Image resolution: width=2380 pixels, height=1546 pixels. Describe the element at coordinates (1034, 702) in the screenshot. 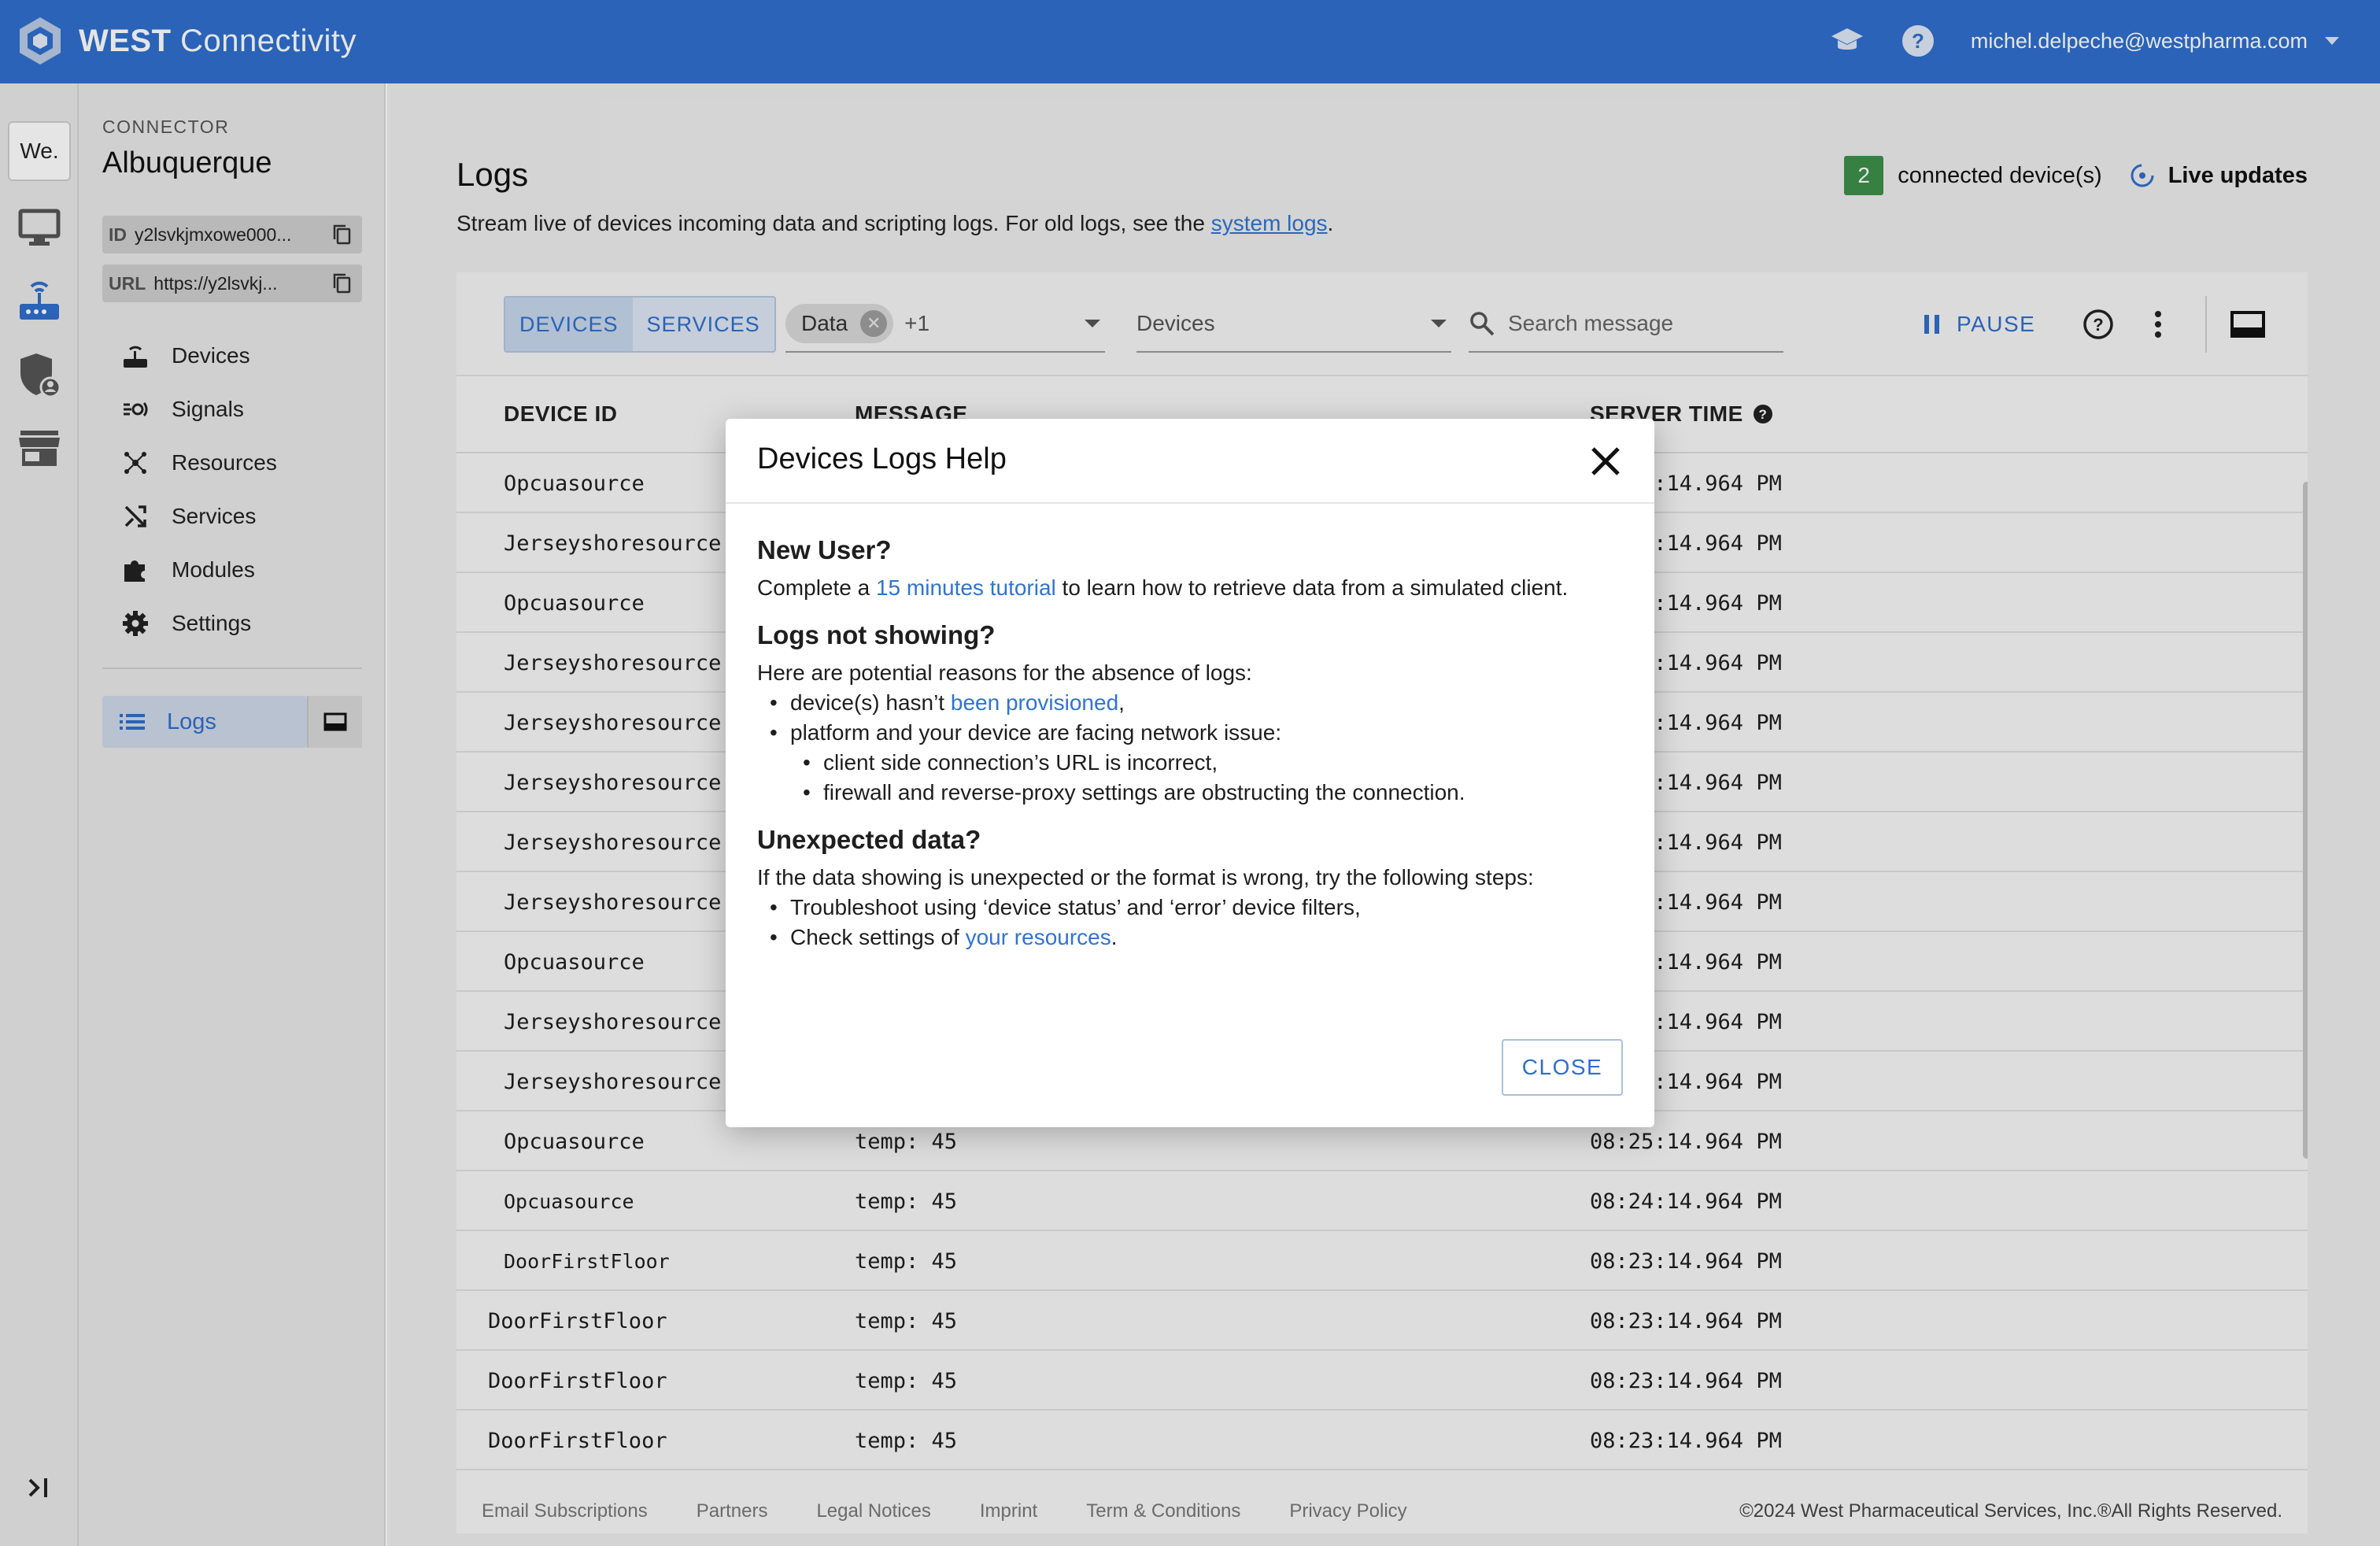

I see `provisioned-link: been provisioned` at that location.